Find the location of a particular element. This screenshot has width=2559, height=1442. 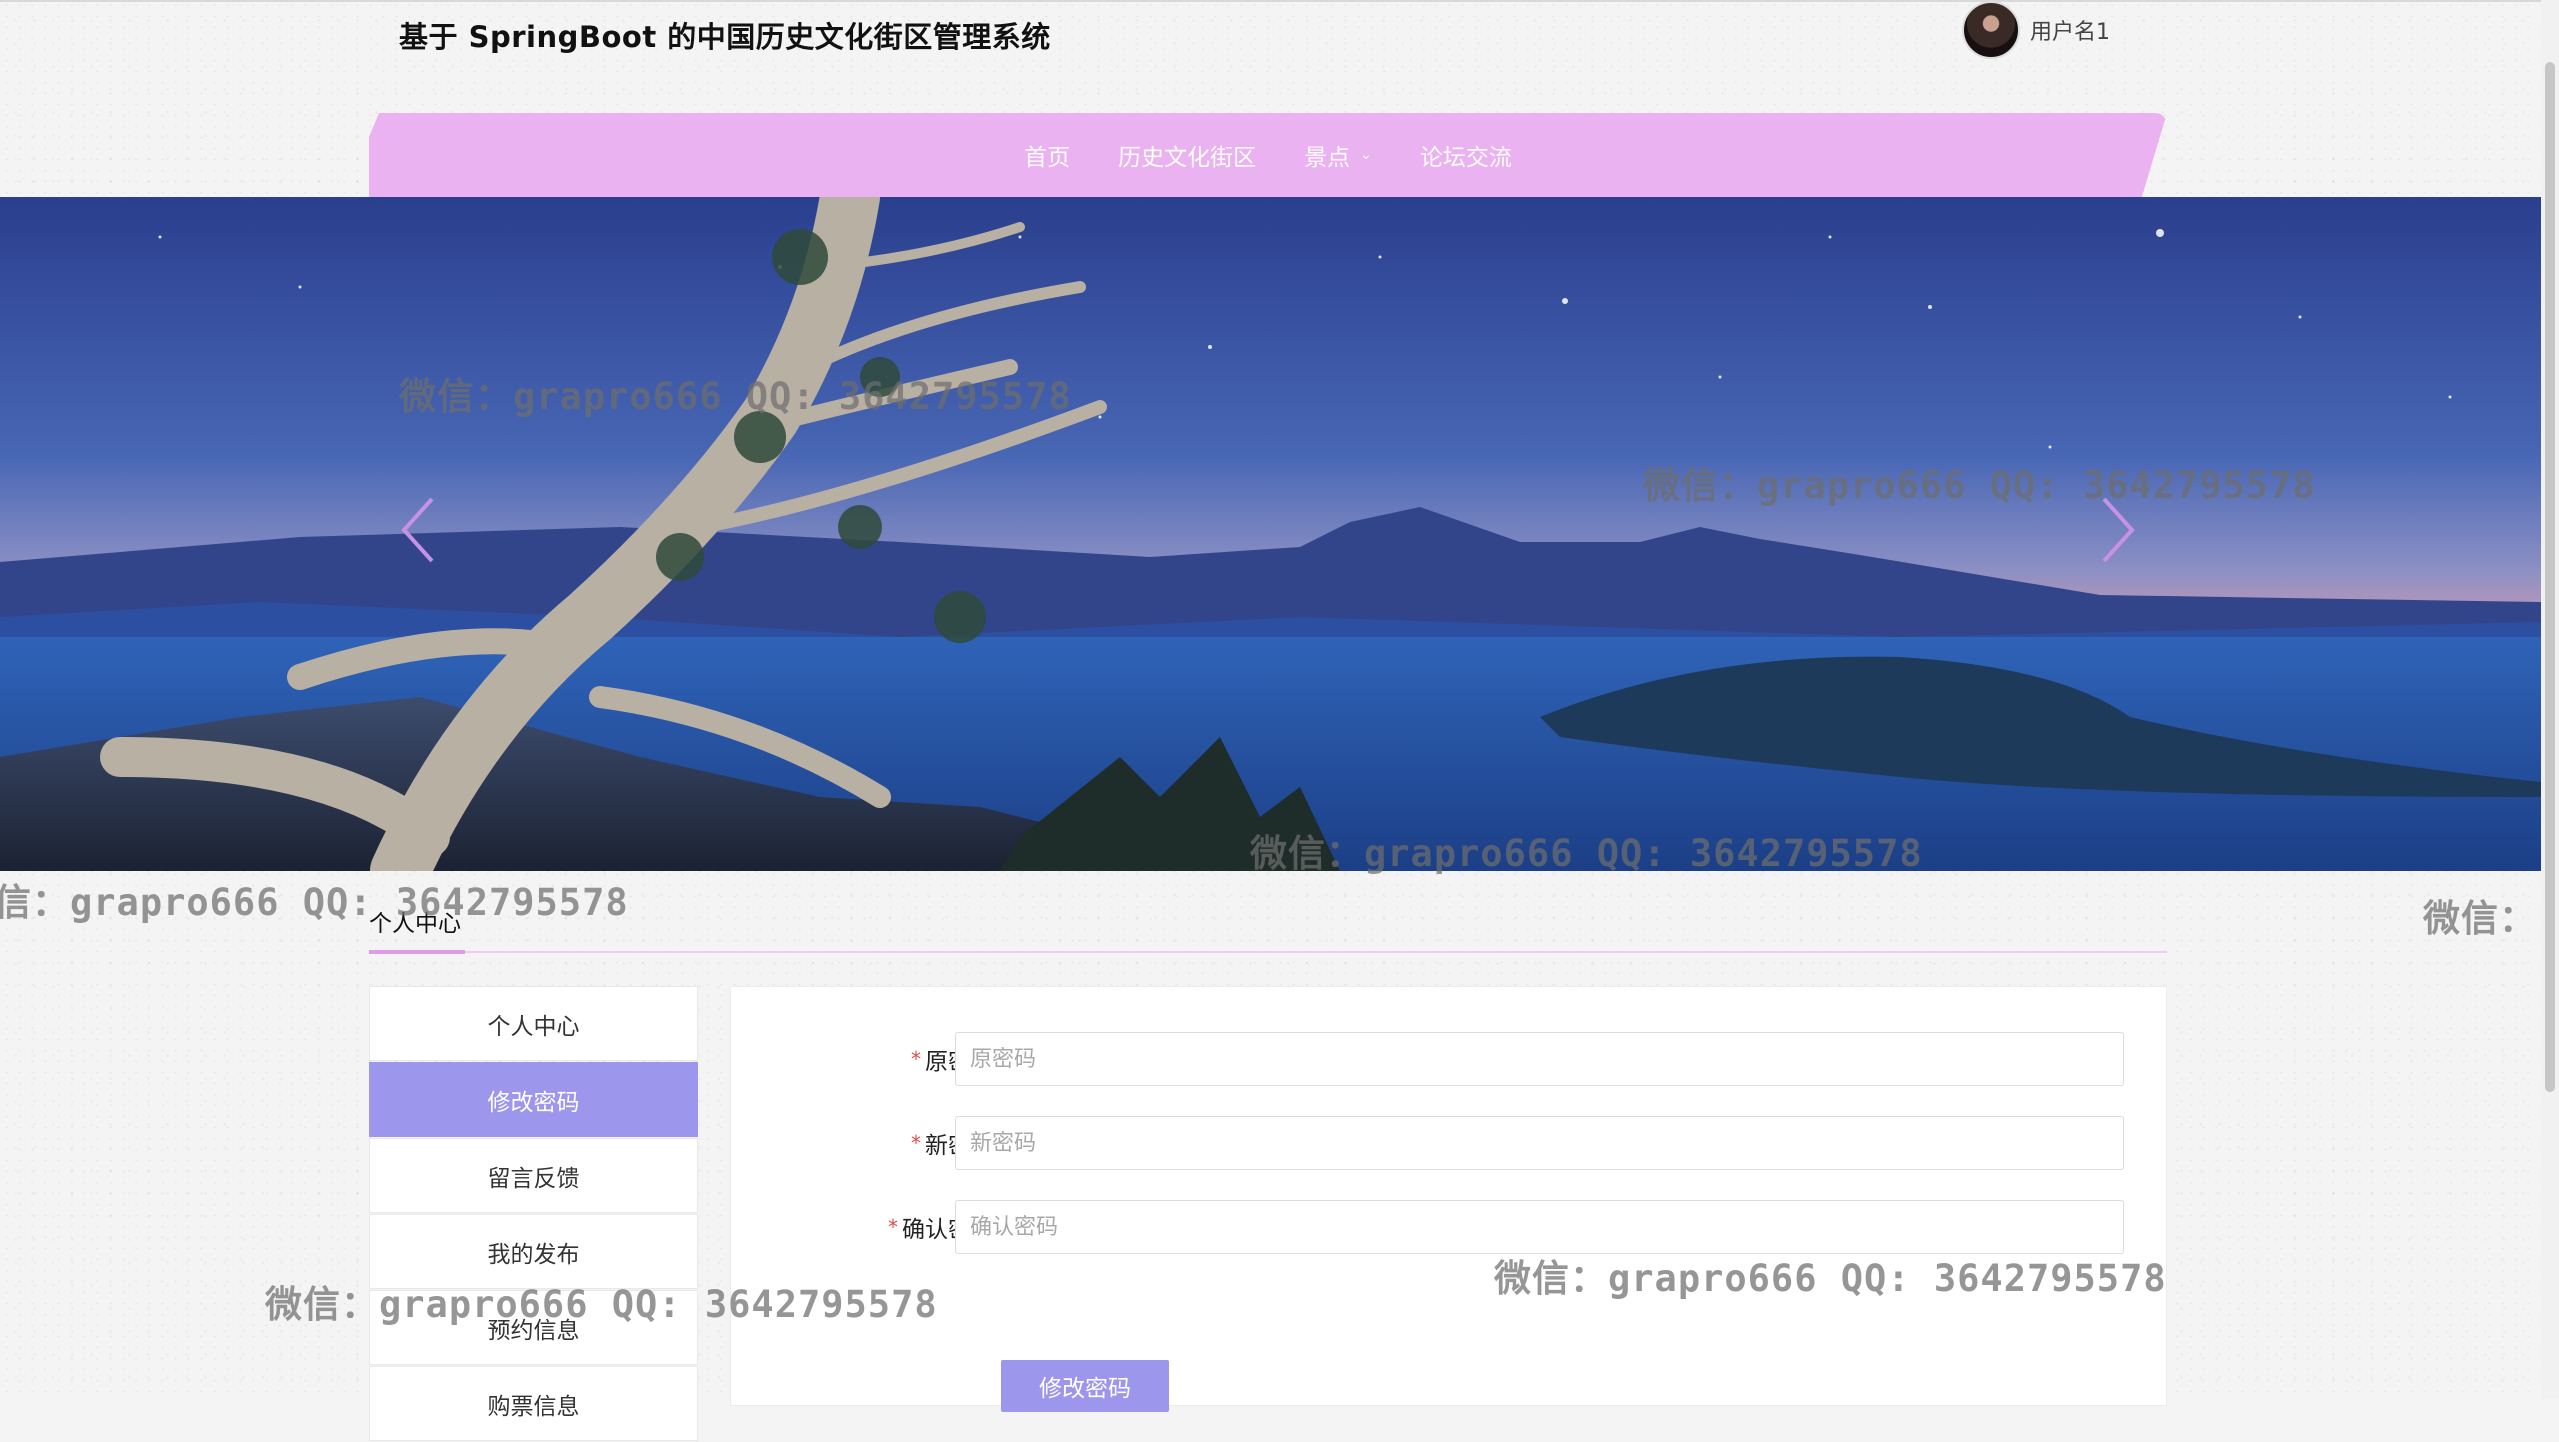

sidebar-item-label: 留言反馈 is located at coordinates (533, 1178).